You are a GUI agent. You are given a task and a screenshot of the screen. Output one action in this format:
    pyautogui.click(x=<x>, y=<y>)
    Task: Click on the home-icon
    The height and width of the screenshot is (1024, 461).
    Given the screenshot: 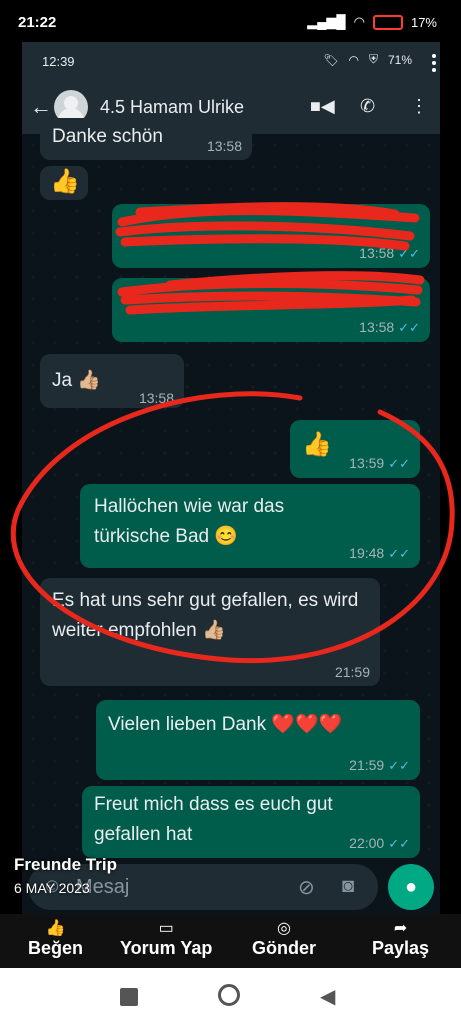 What is the action you would take?
    pyautogui.click(x=229, y=995)
    